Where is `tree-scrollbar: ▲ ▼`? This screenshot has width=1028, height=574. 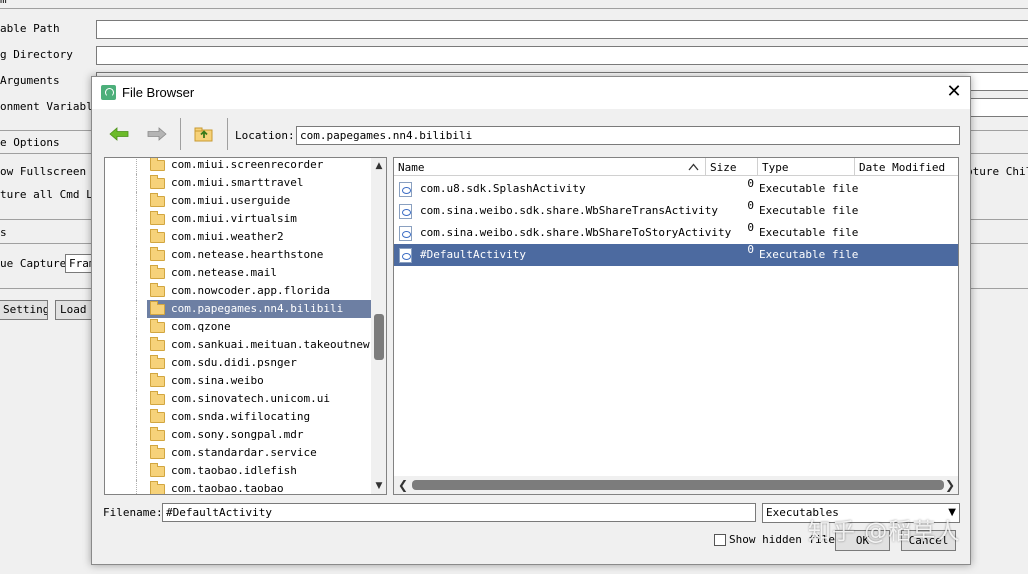
tree-scrollbar: ▲ ▼ is located at coordinates (378, 326).